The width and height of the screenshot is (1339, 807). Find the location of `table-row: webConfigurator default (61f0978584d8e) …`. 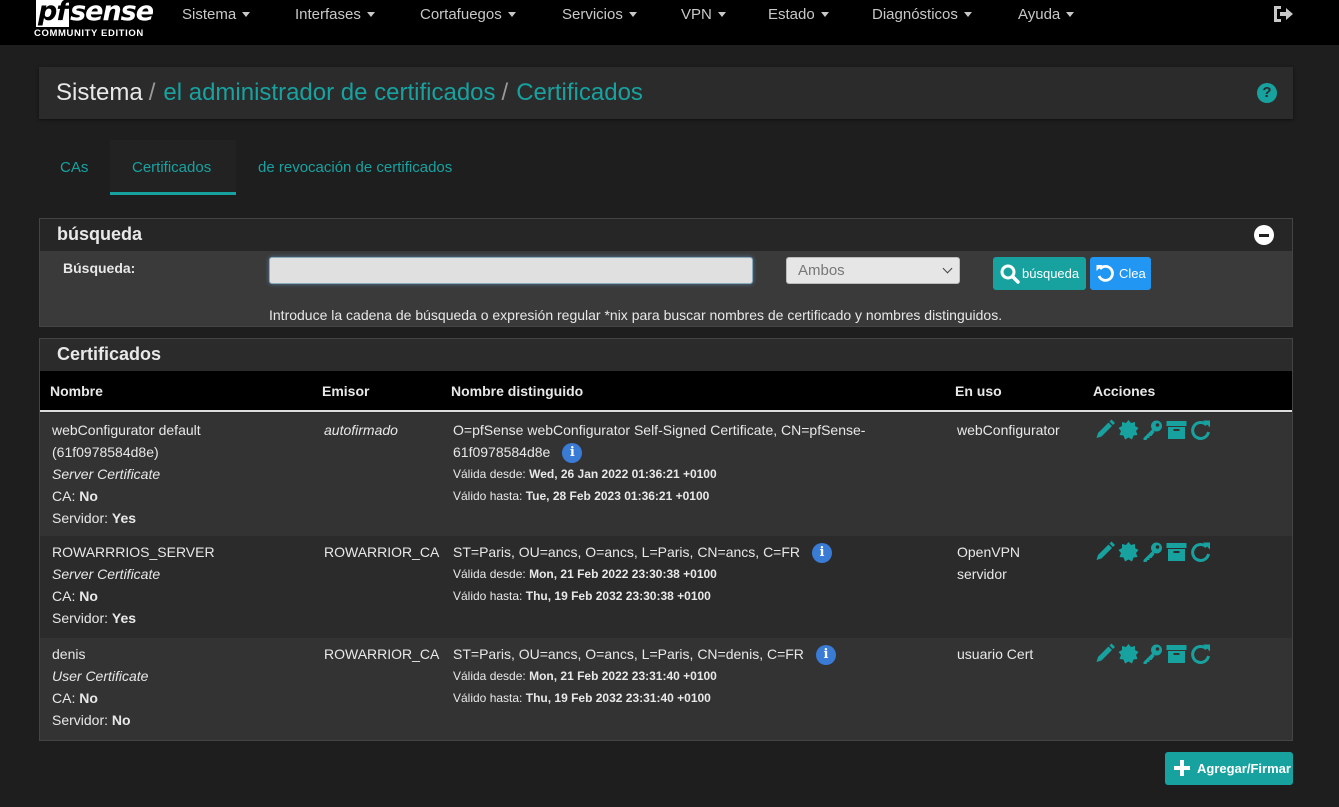

table-row: webConfigurator default (61f0978584d8e) … is located at coordinates (666, 474).